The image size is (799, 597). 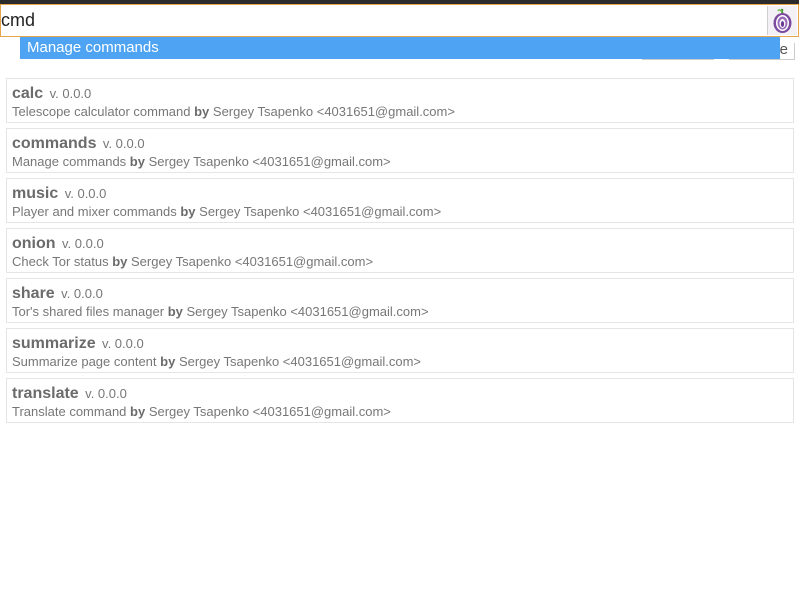 I want to click on command-description: Check Tor status, so click(x=60, y=261).